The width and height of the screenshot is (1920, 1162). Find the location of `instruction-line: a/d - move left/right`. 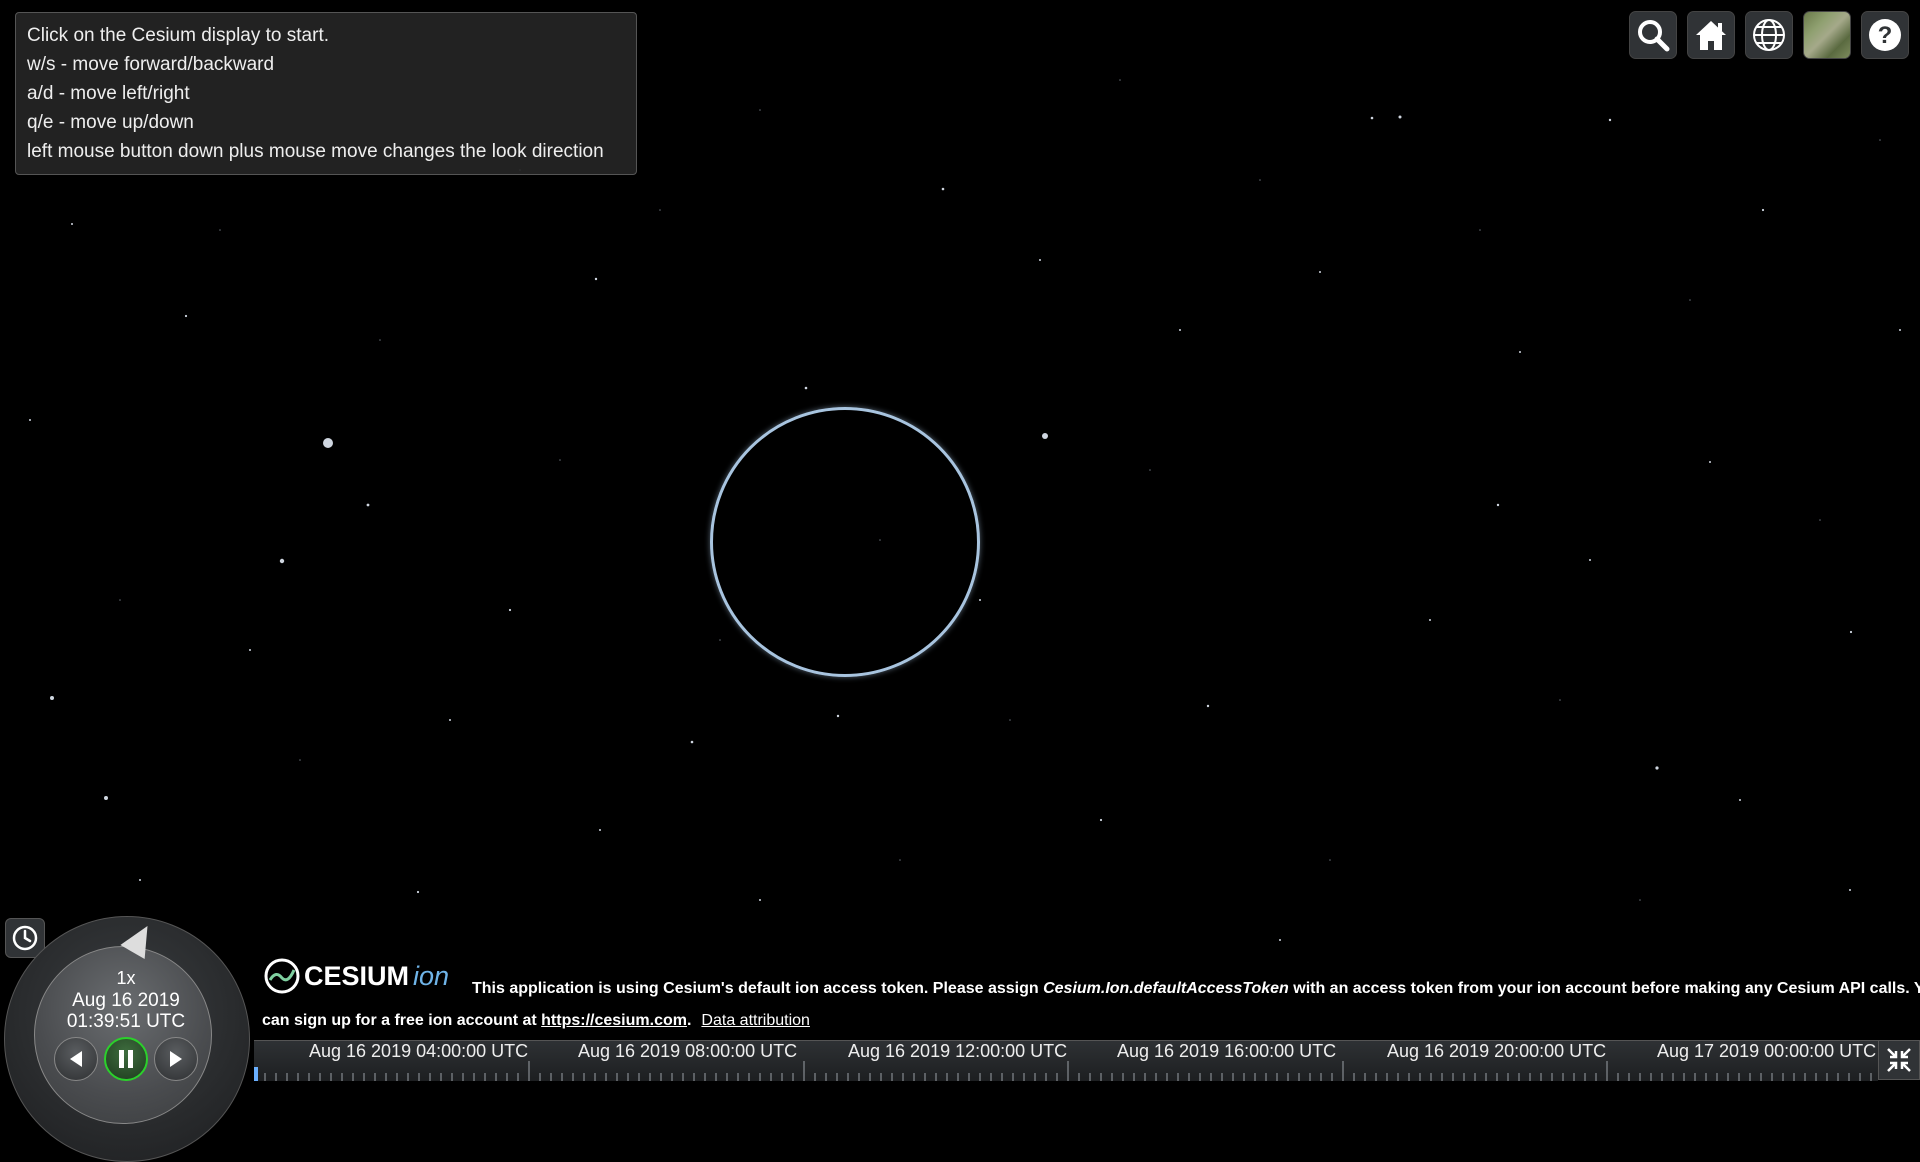

instruction-line: a/d - move left/right is located at coordinates (108, 93).